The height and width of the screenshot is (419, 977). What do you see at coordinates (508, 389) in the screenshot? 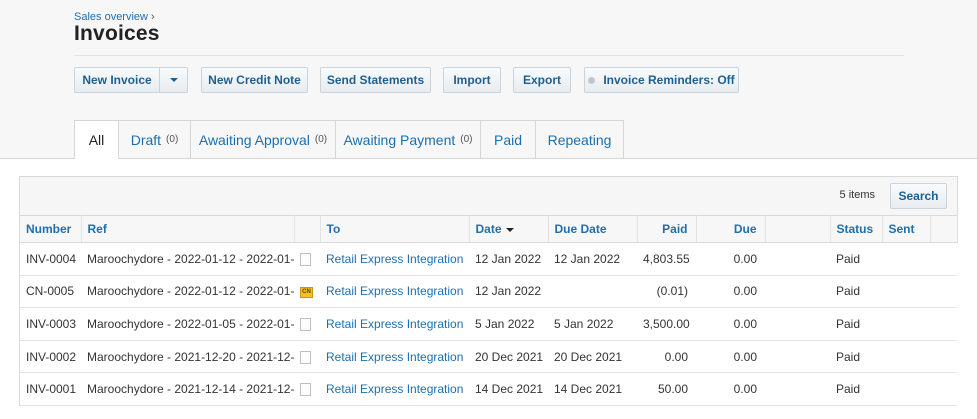
I see `invoice-date: 14 Dec 2021` at bounding box center [508, 389].